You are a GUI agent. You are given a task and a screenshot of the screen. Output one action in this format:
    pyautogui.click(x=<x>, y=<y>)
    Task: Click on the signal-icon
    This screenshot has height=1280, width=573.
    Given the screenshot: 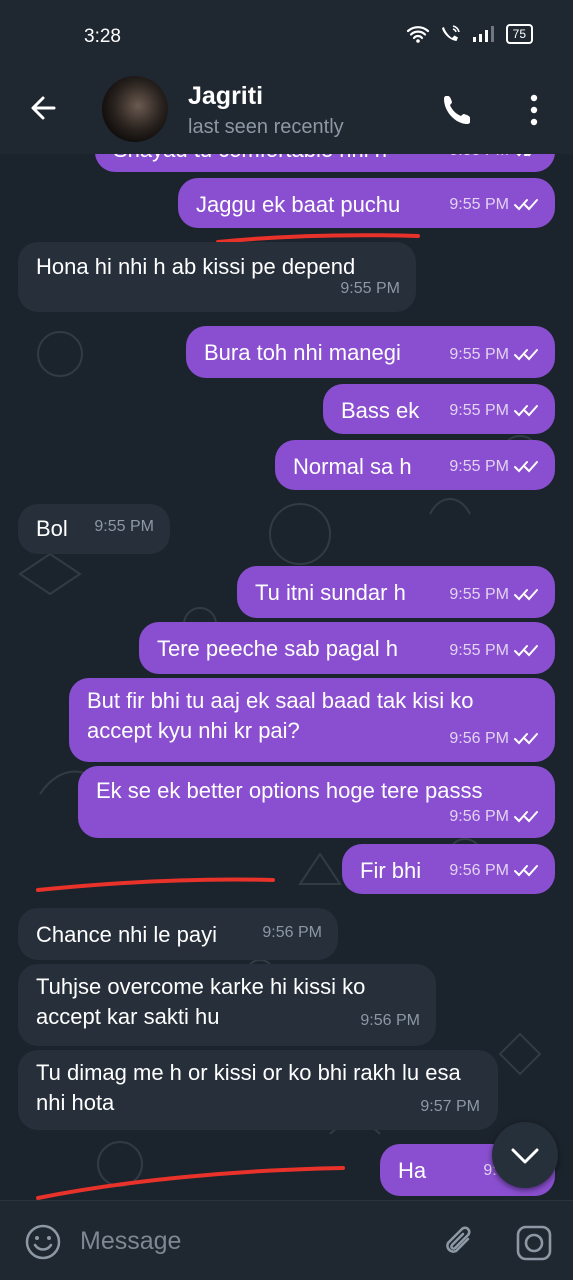 What is the action you would take?
    pyautogui.click(x=483, y=34)
    